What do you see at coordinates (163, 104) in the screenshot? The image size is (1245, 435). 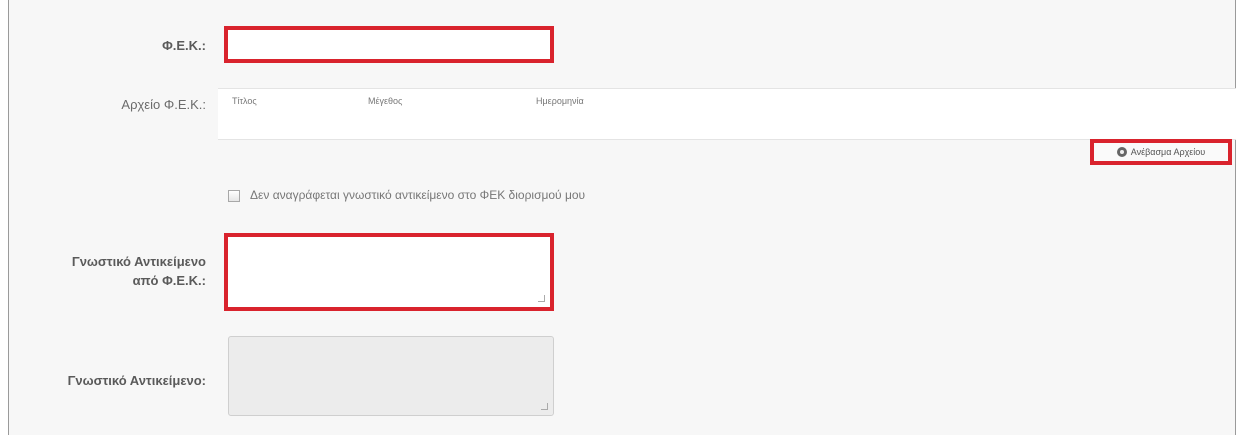 I see `fek-file-label: Αρχείο Φ.Ε.Κ.:` at bounding box center [163, 104].